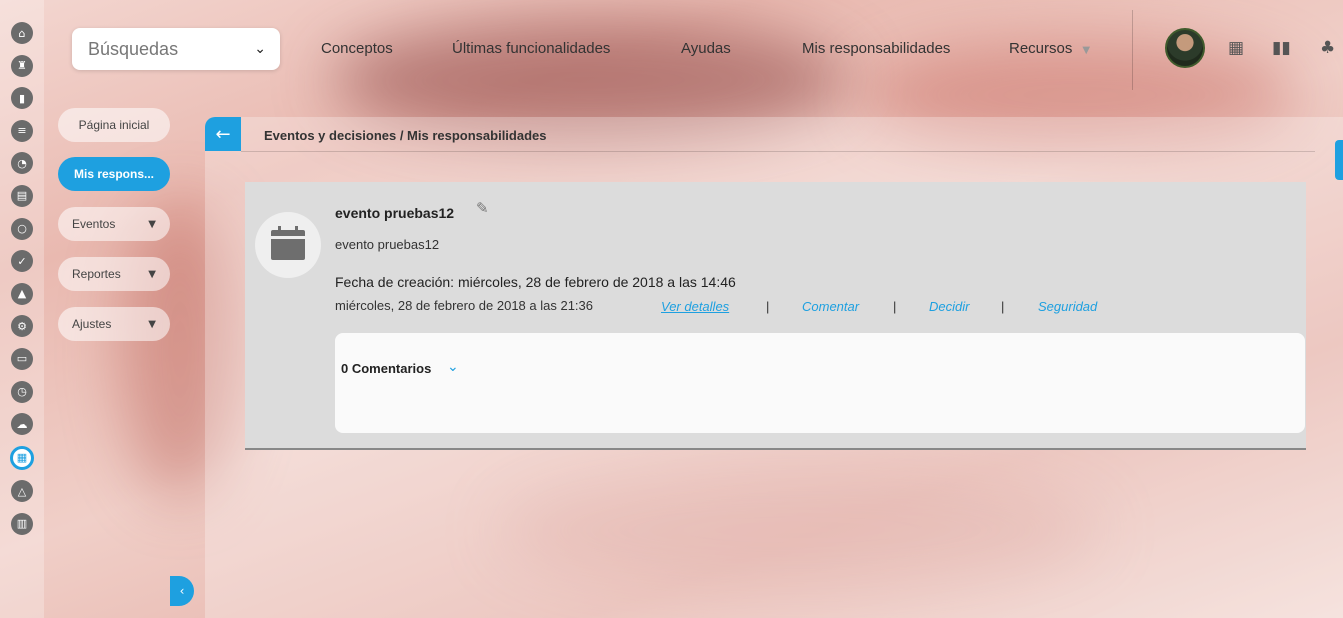 Image resolution: width=1343 pixels, height=618 pixels. I want to click on nav-ayudas: Ayudas, so click(706, 48).